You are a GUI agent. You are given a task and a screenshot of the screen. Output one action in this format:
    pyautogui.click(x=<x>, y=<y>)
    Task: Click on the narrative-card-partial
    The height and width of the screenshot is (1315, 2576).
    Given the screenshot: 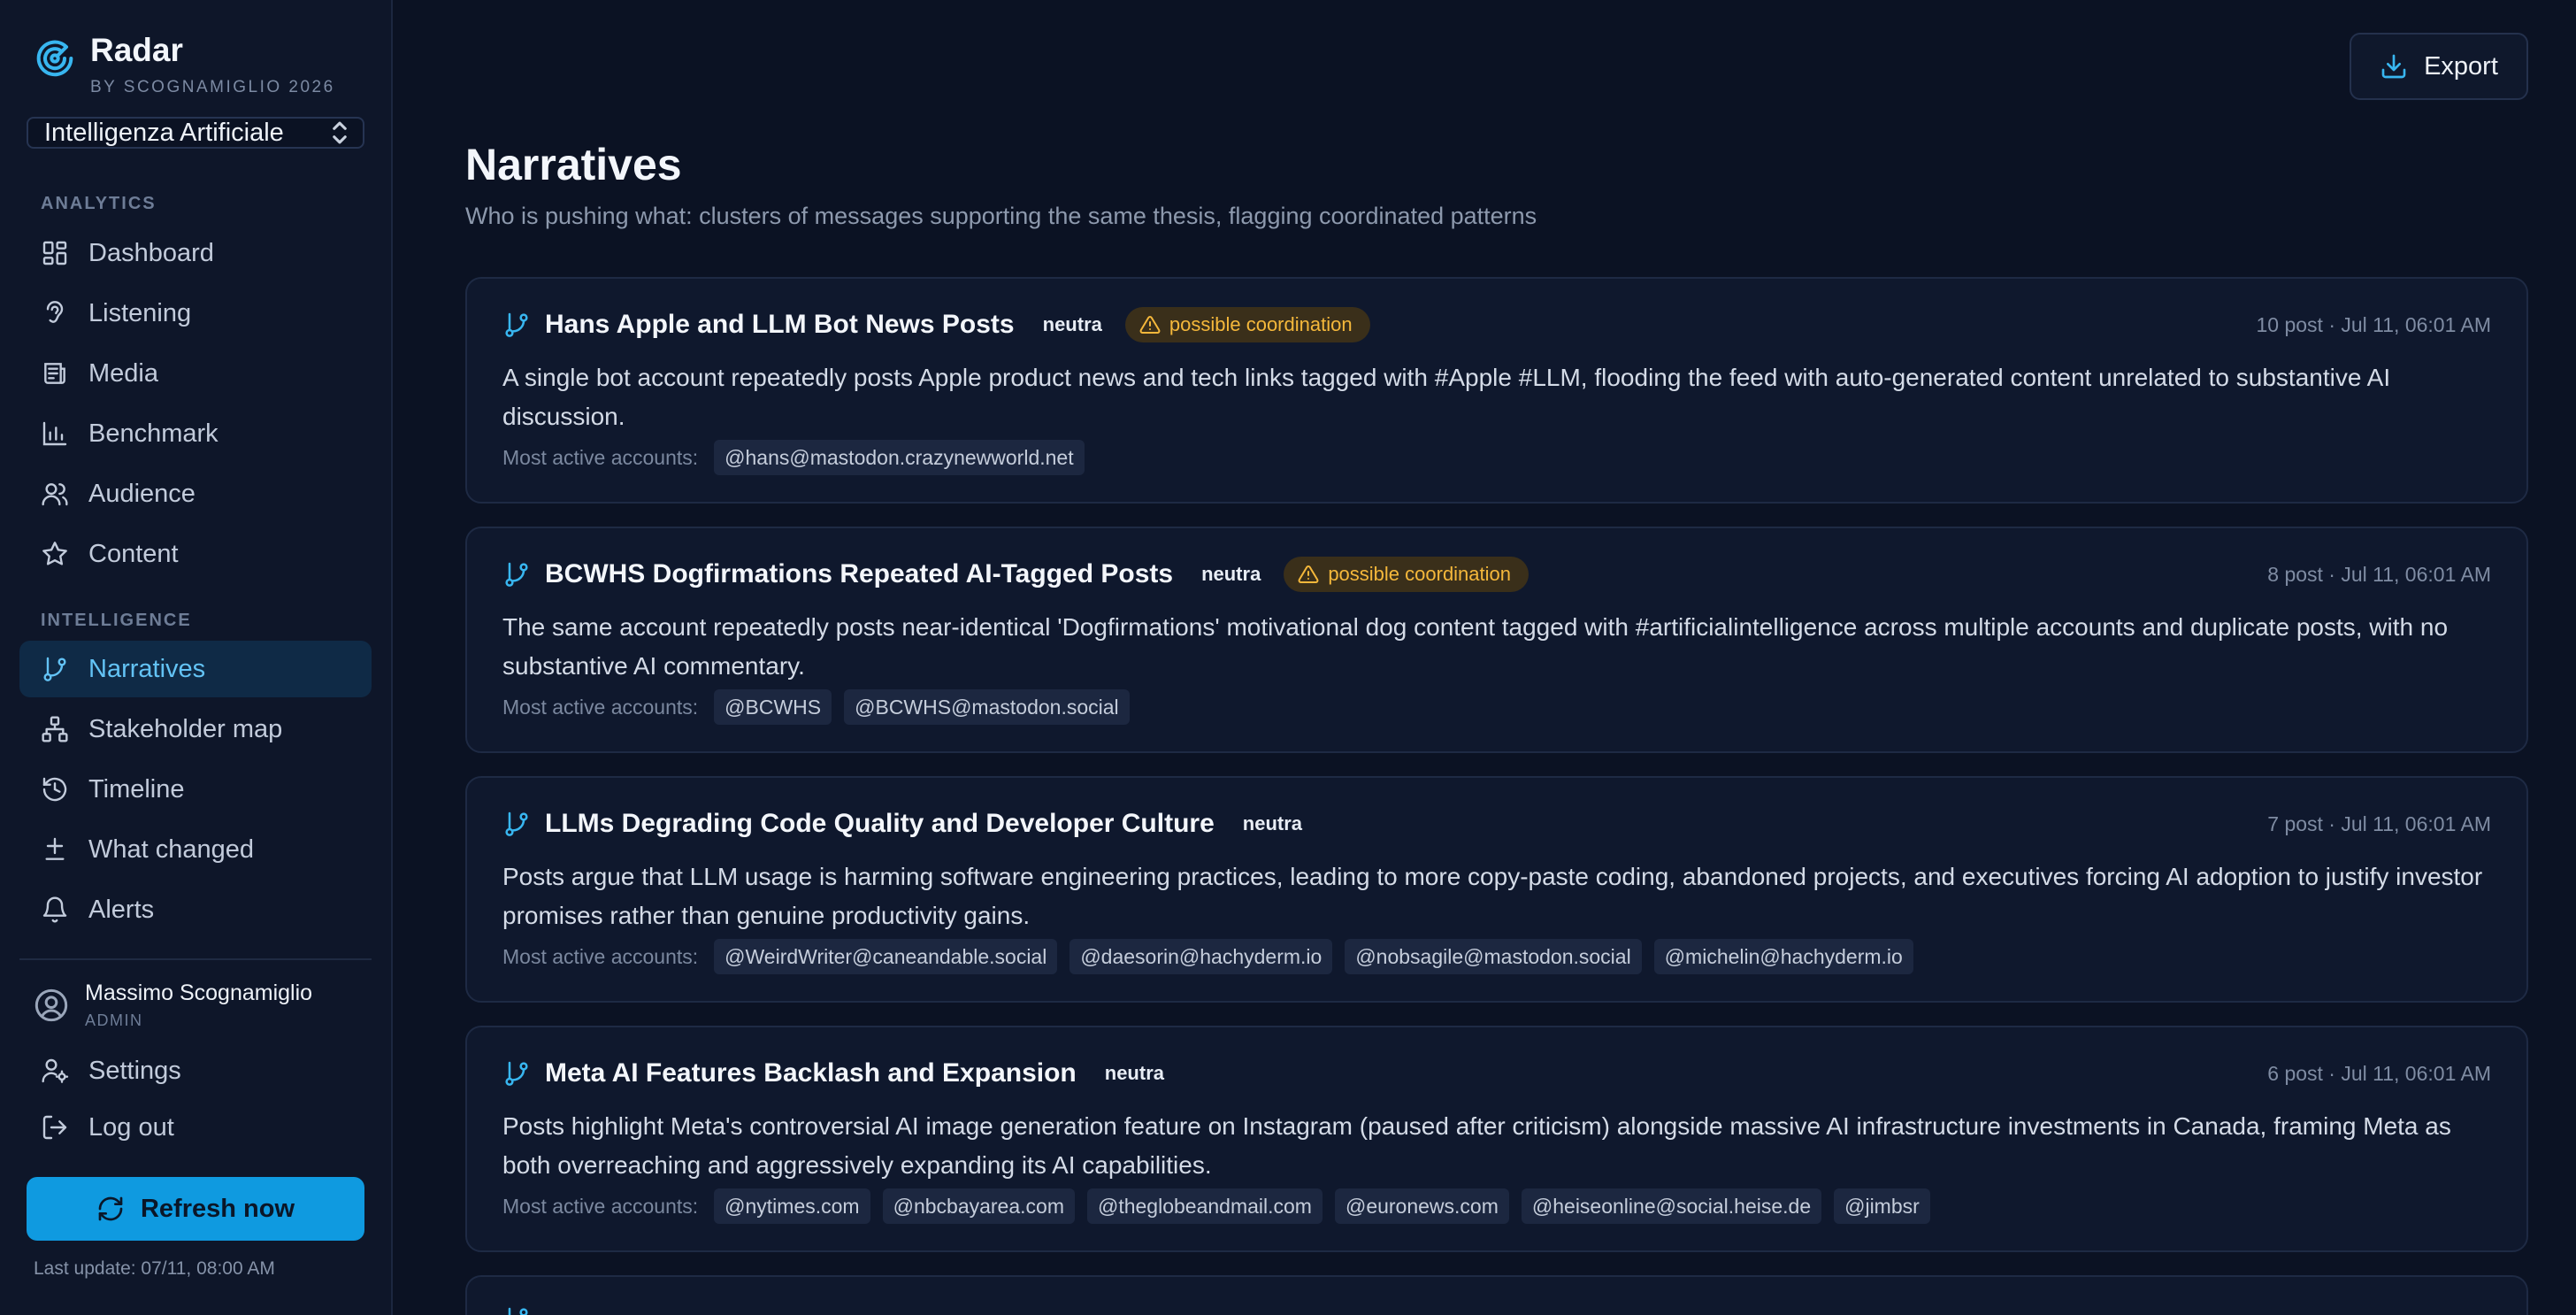 What is the action you would take?
    pyautogui.click(x=1496, y=1295)
    